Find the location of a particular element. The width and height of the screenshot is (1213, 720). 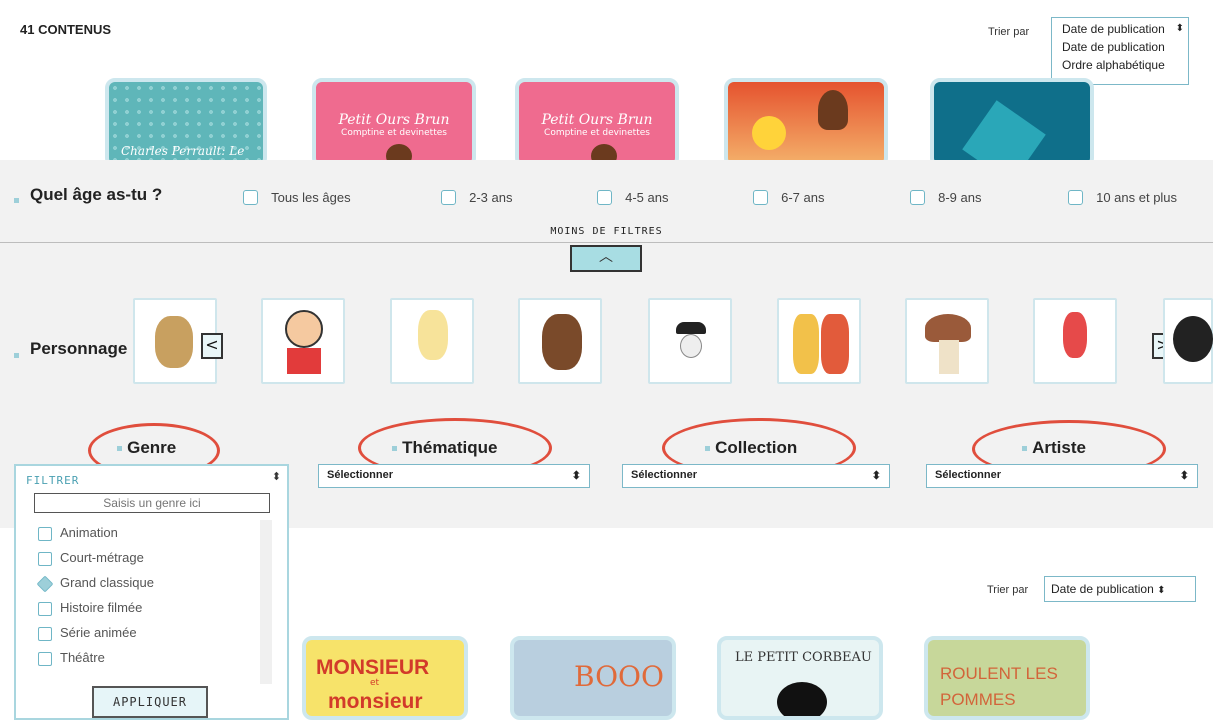

genre-option-court-metrage: Court-métrage is located at coordinates (148, 557).